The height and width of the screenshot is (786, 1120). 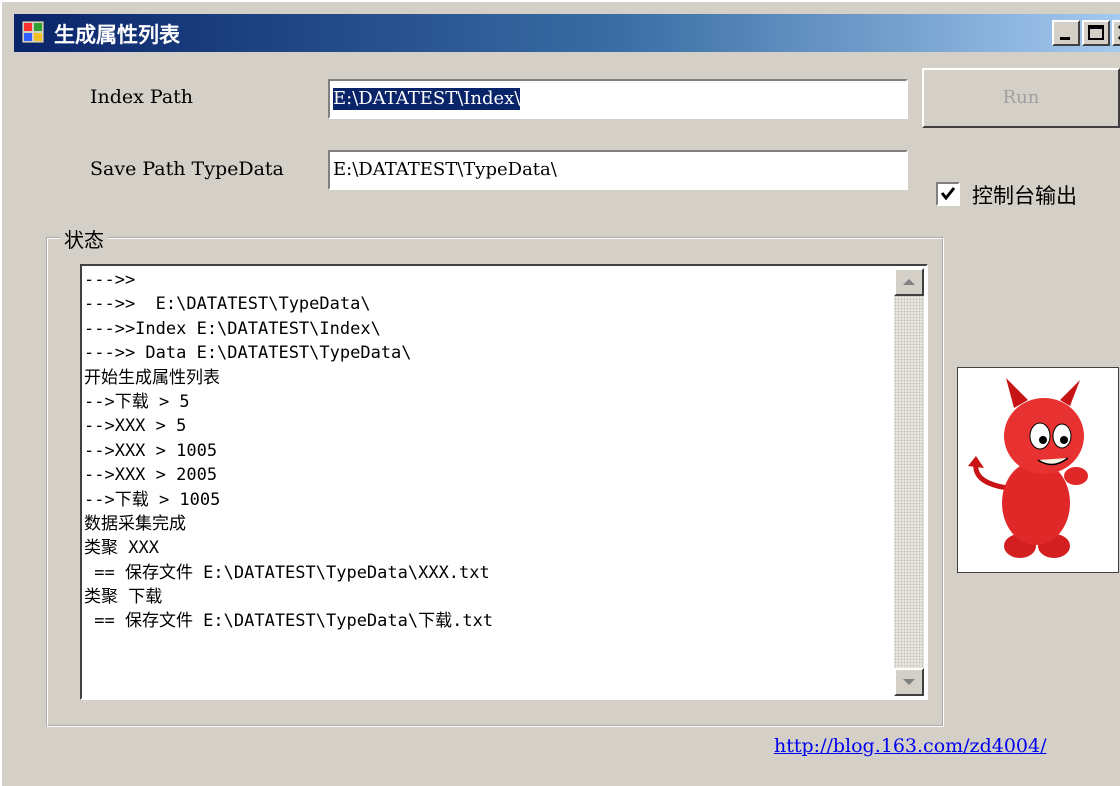 What do you see at coordinates (567, 33) in the screenshot?
I see `title-bar: 生成属性列表` at bounding box center [567, 33].